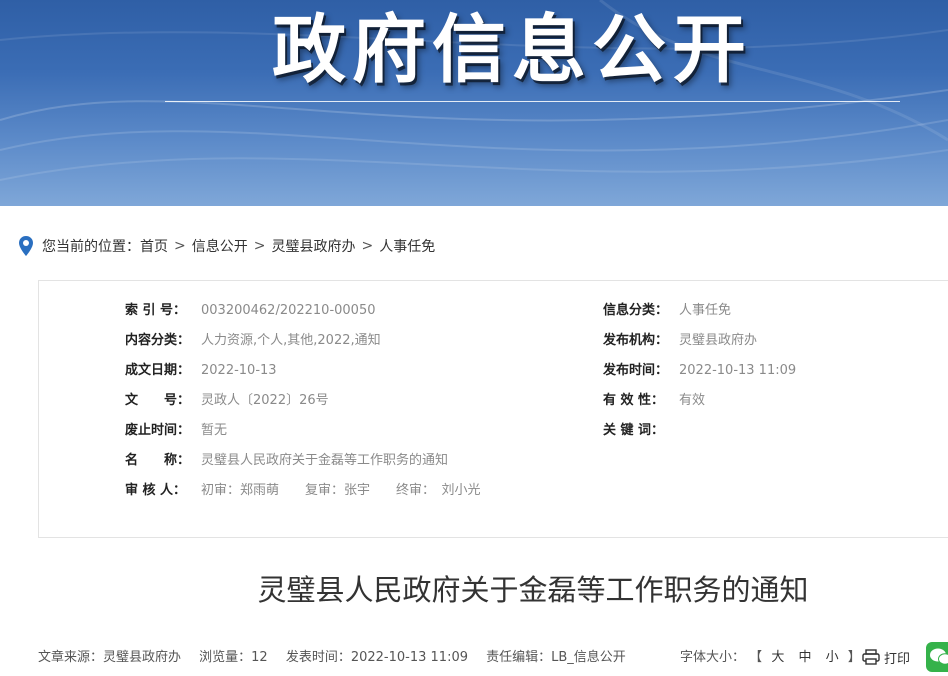 The height and width of the screenshot is (676, 948). I want to click on info-value: 人力资源,个人,其他,2022,通知, so click(291, 340).